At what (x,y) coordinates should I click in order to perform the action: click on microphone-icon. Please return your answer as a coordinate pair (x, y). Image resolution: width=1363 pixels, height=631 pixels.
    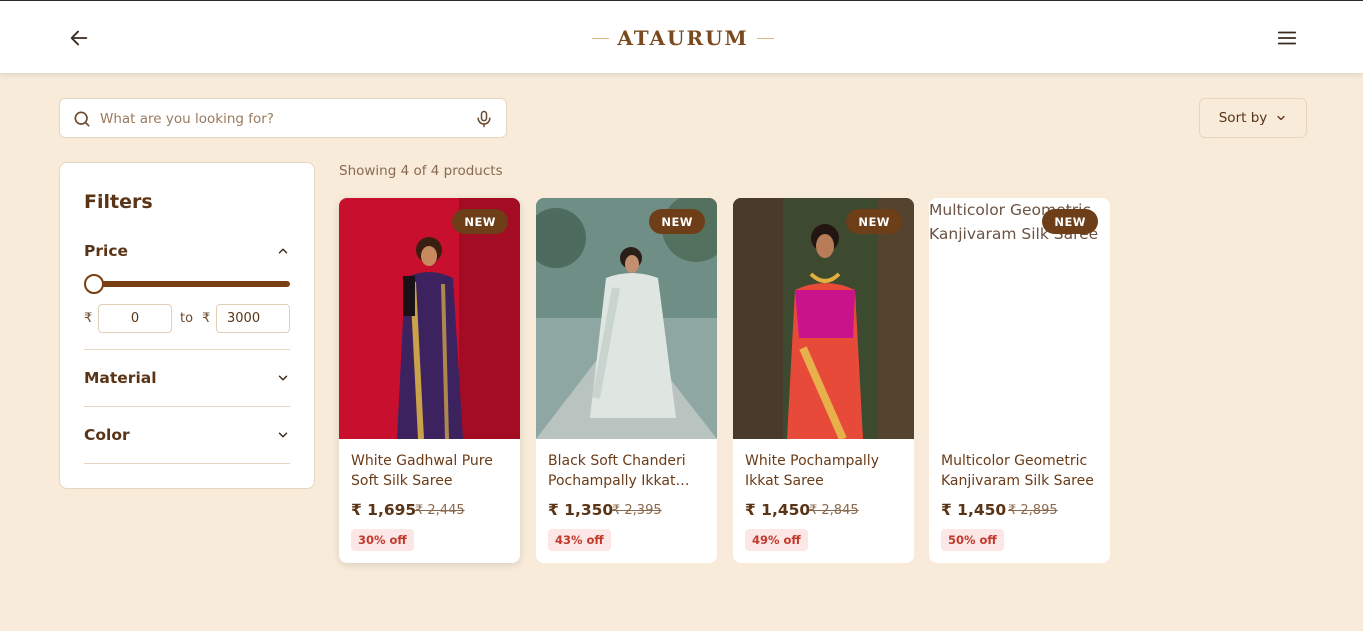
    Looking at the image, I should click on (484, 119).